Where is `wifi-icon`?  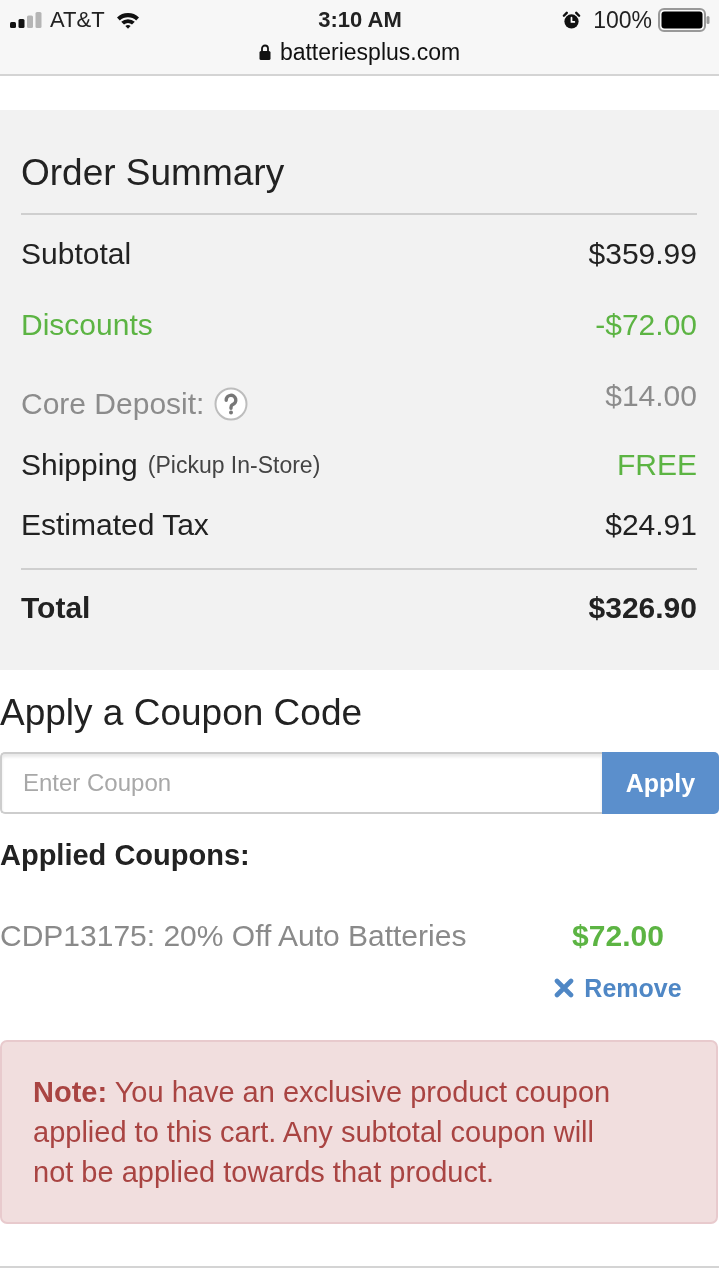 wifi-icon is located at coordinates (127, 20).